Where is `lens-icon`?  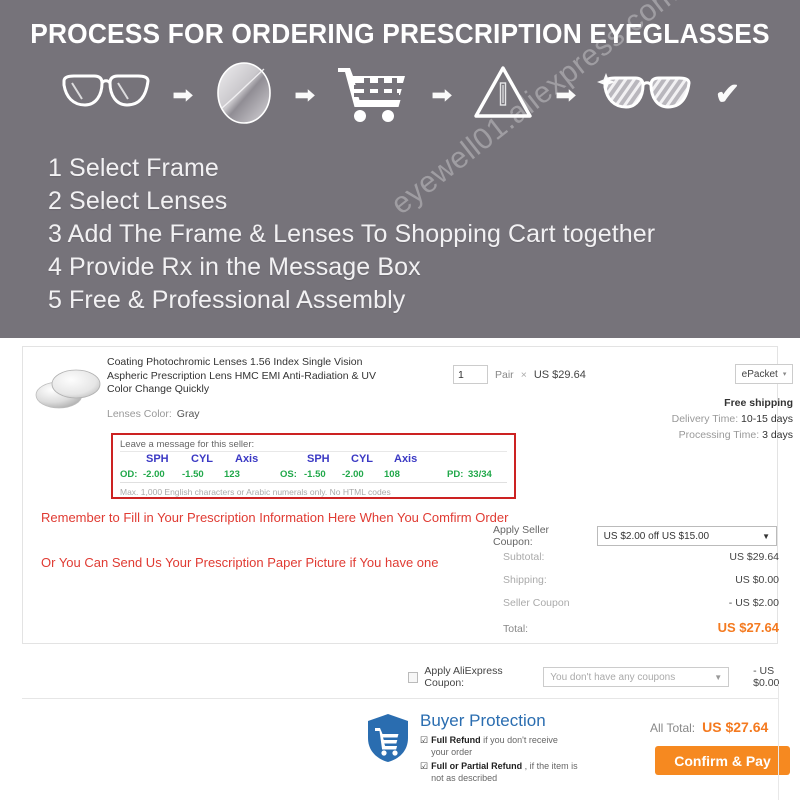
lens-icon is located at coordinates (244, 95).